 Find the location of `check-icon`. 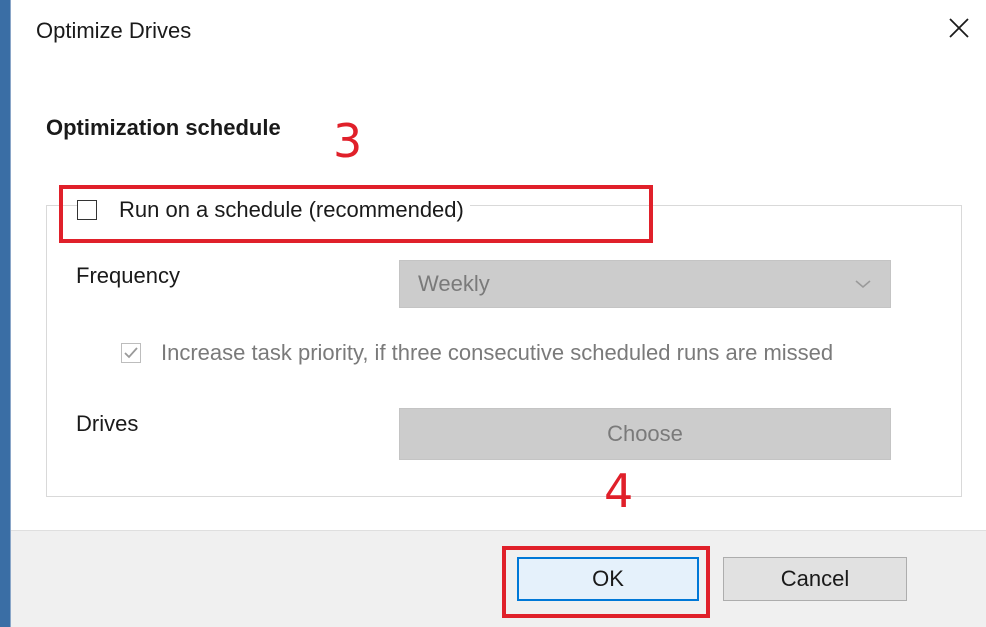

check-icon is located at coordinates (131, 353).